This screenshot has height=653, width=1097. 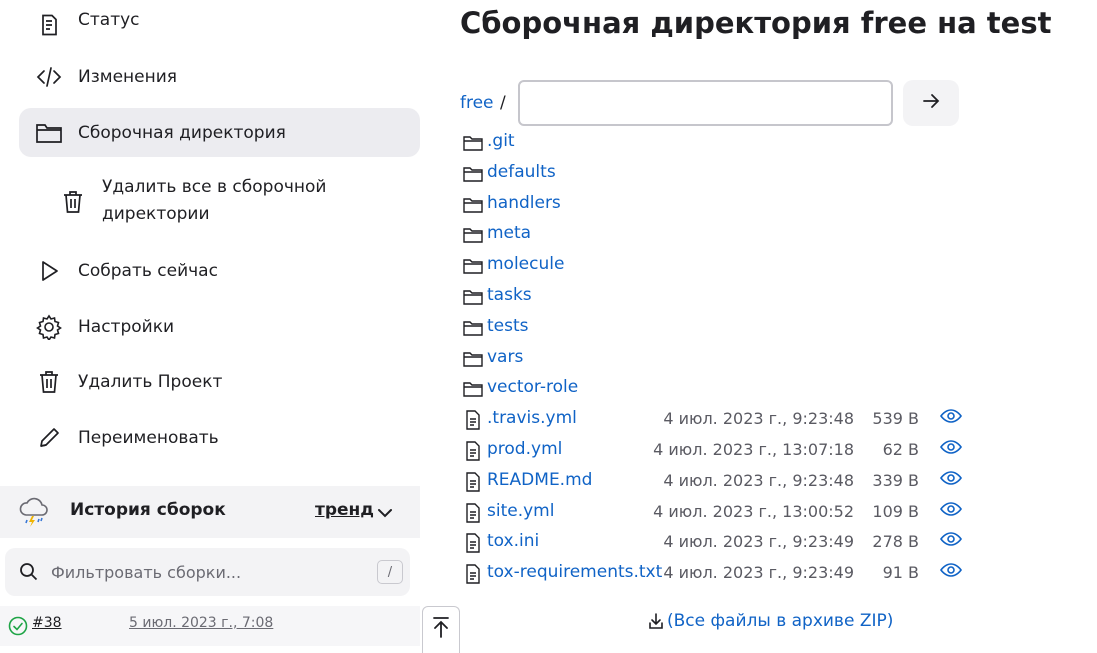 I want to click on folder-row: tasks, so click(x=722, y=296).